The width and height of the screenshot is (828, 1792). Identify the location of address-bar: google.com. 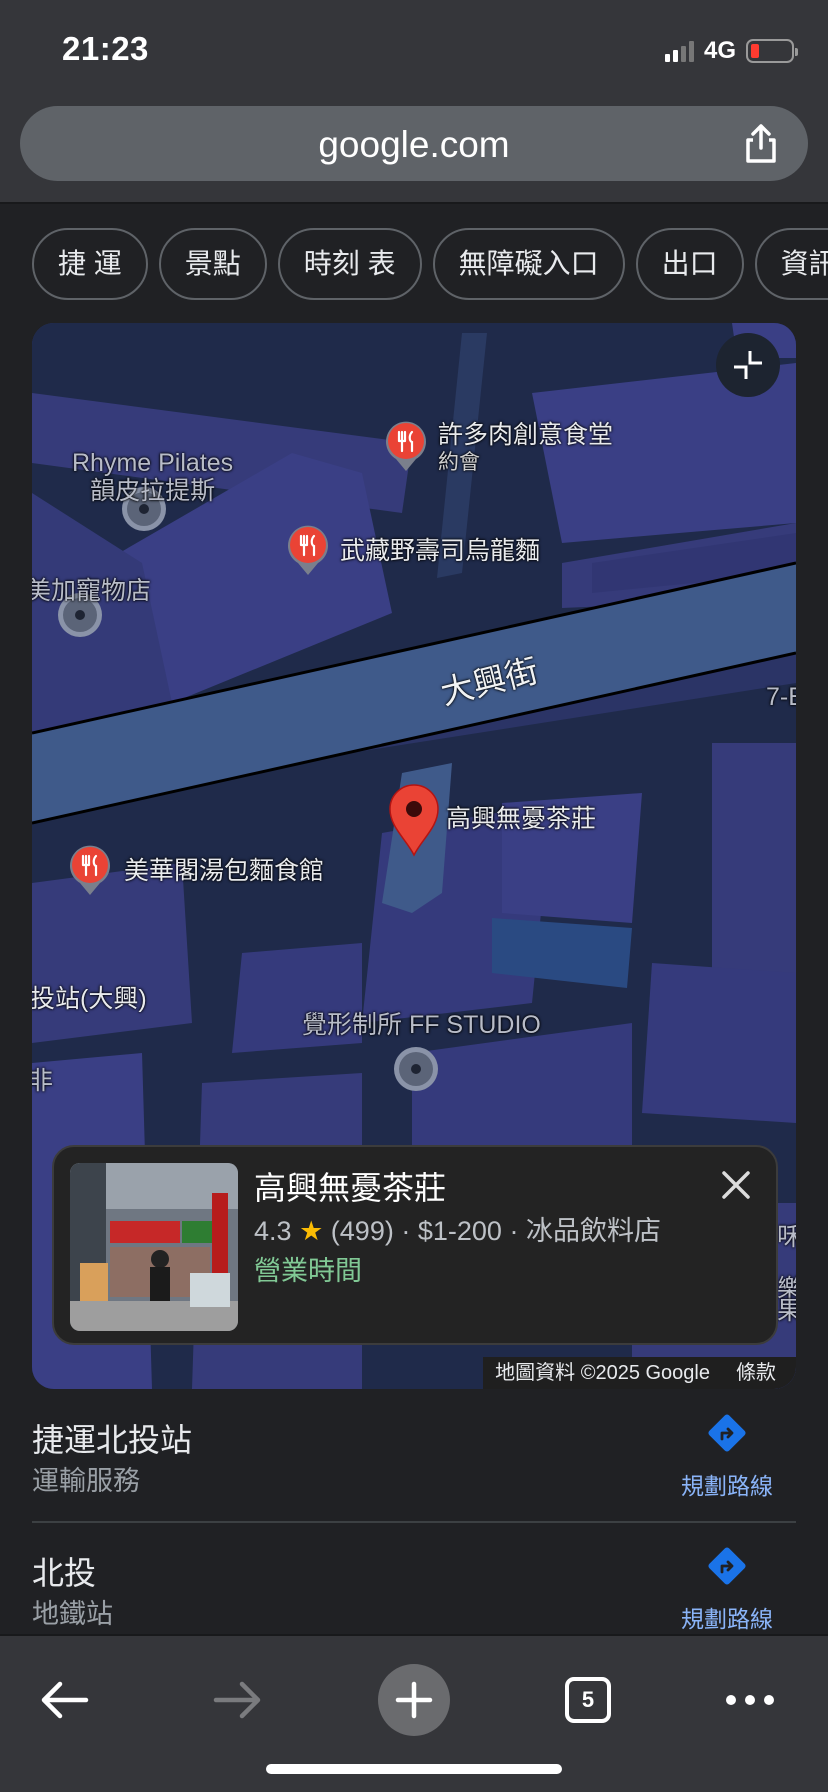
(414, 143).